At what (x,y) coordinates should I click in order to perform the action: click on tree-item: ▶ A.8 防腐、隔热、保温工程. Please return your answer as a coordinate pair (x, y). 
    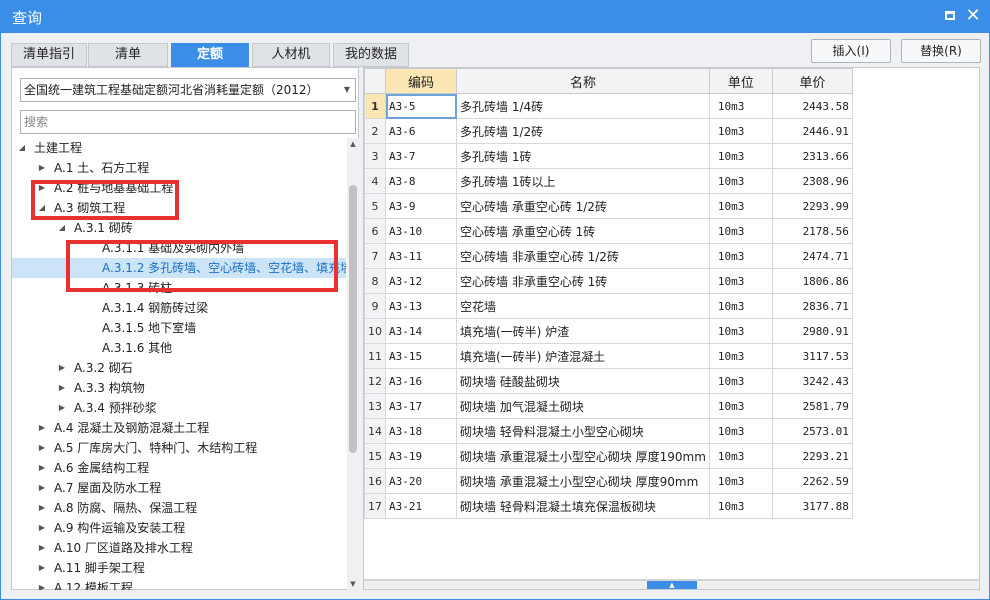
    Looking at the image, I should click on (179, 508).